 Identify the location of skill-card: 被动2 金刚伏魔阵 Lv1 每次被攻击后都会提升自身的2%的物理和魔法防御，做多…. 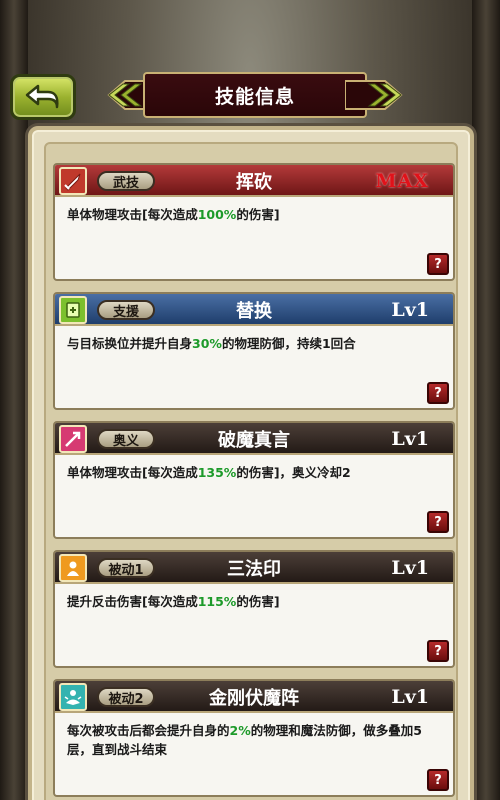
(254, 738).